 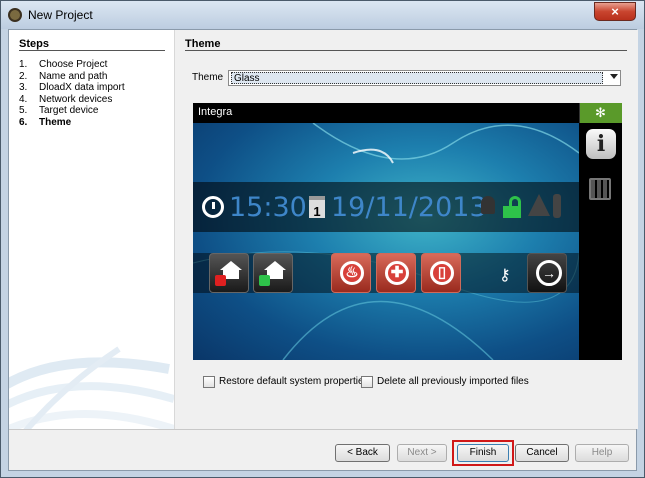 I want to click on cancel-button: Cancel, so click(x=542, y=453).